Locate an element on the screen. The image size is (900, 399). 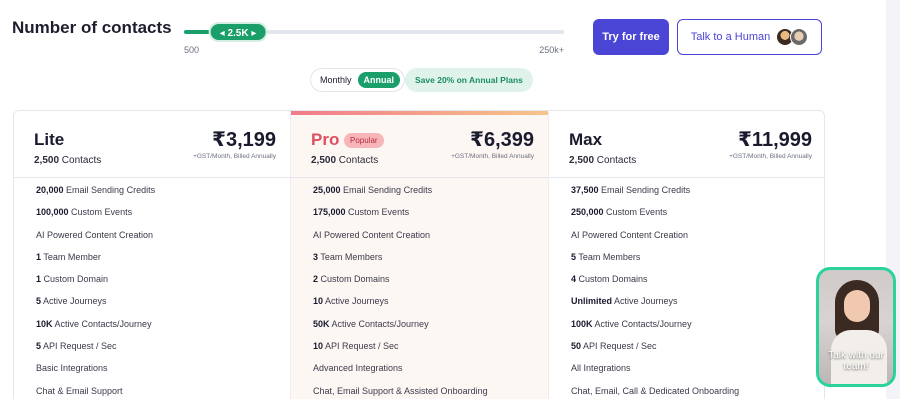
feature-item: 250,000 Custom Events is located at coordinates (619, 212).